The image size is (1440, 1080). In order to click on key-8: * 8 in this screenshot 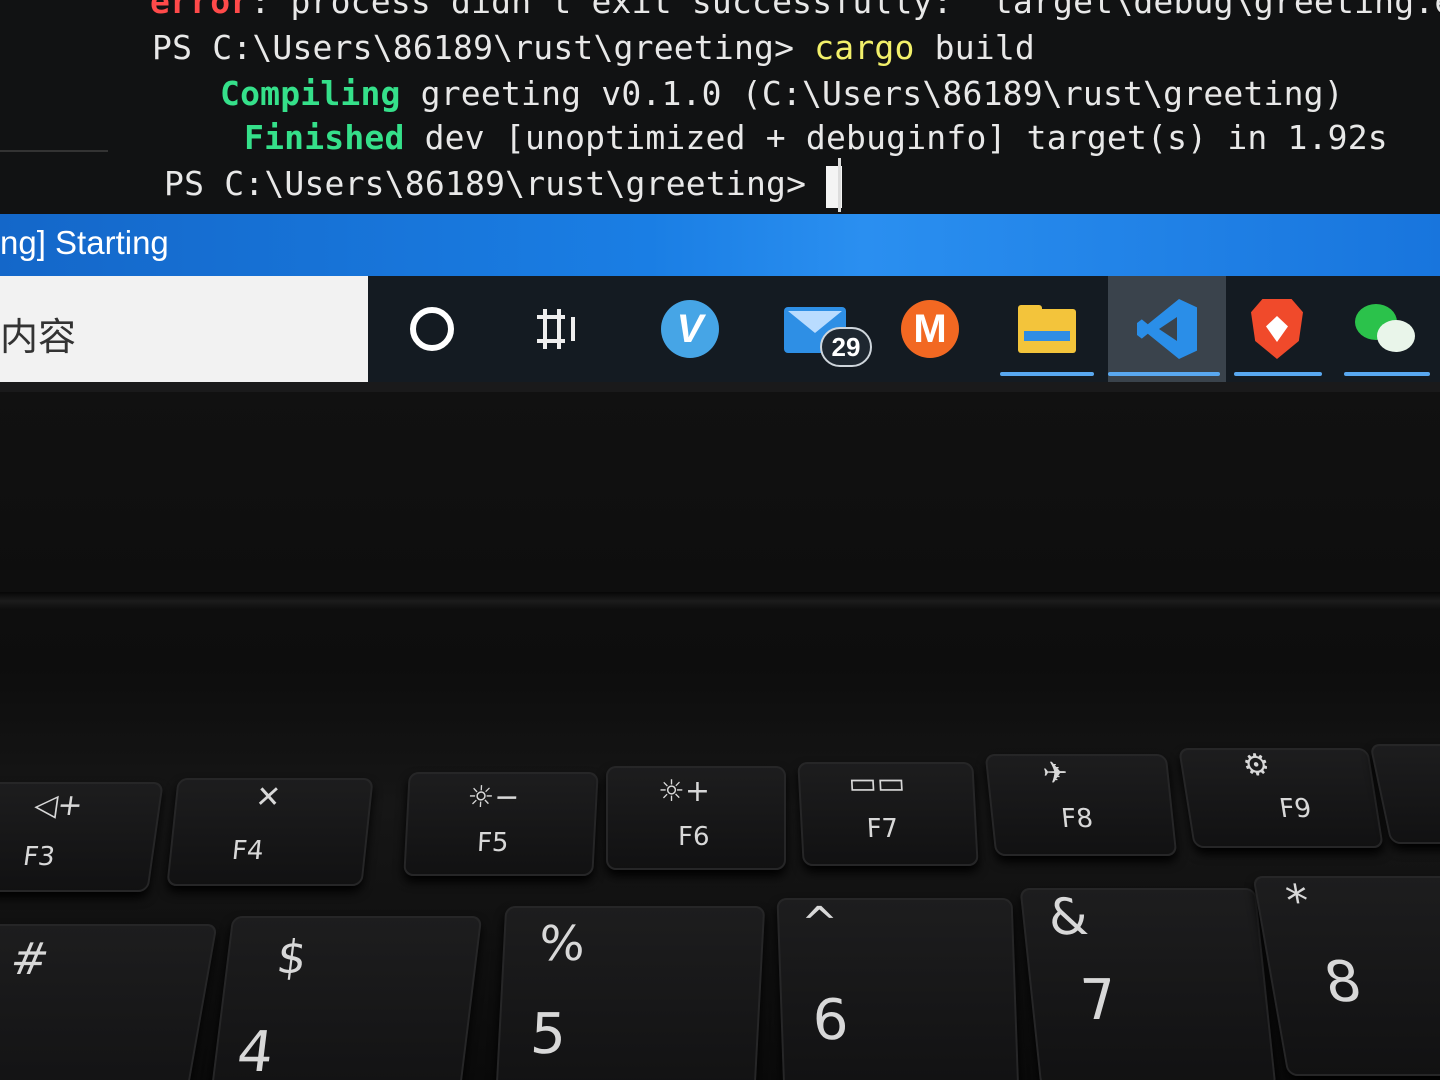, I will do `click(1346, 976)`.